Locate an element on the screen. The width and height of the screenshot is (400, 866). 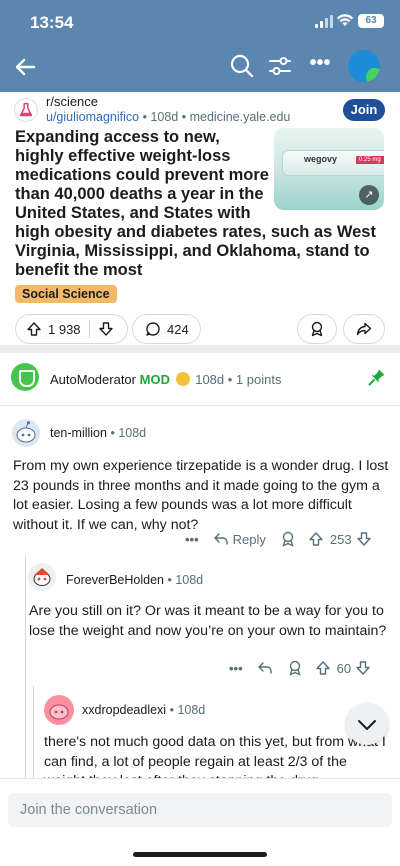
wifi-icon is located at coordinates (345, 20).